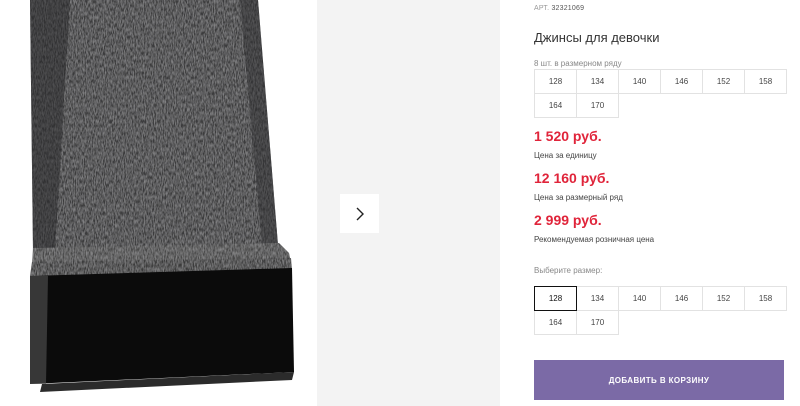 The height and width of the screenshot is (406, 800). Describe the element at coordinates (597, 322) in the screenshot. I see `size-option: 170` at that location.